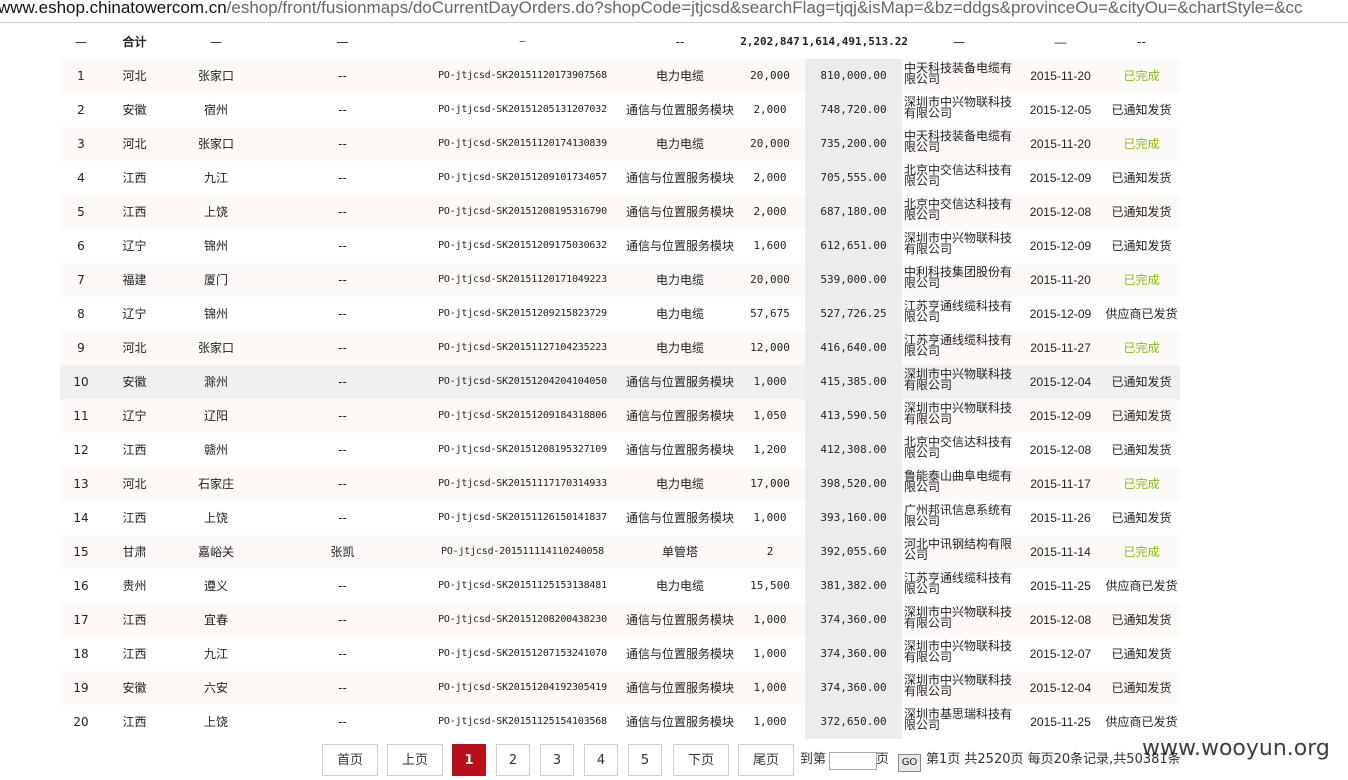 This screenshot has width=1348, height=780. I want to click on row-number: 18, so click(81, 654).